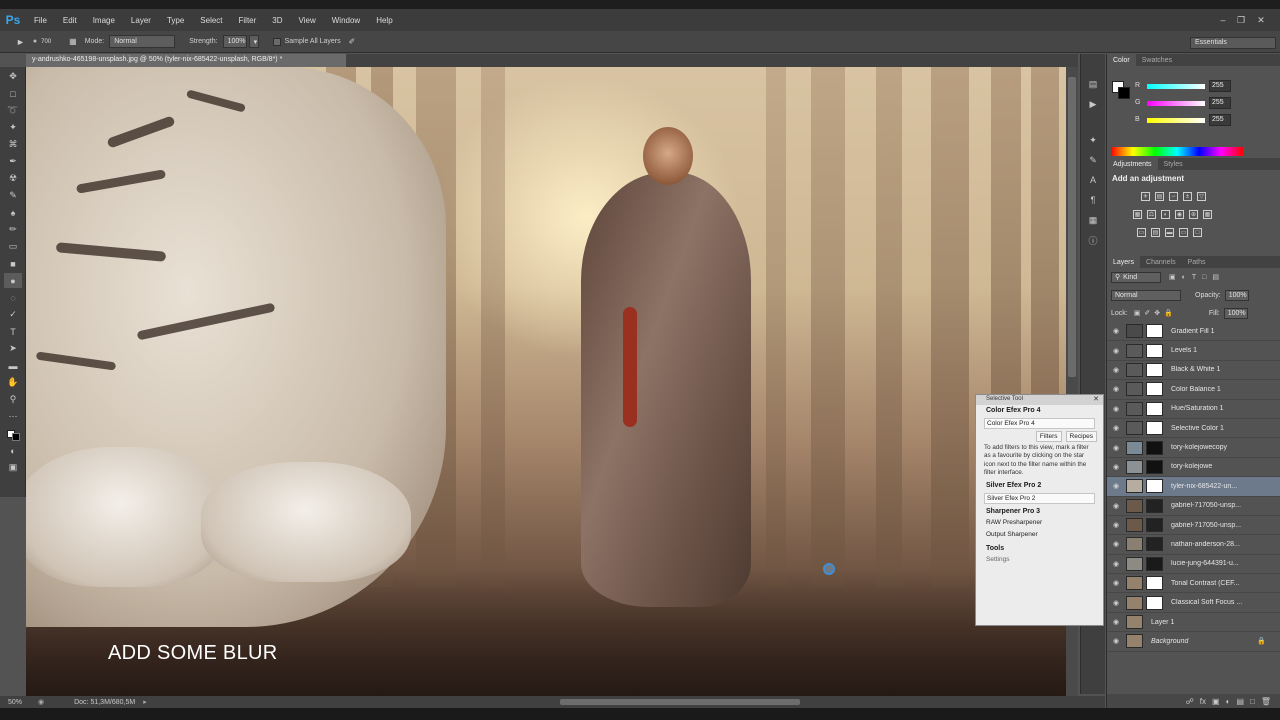 This screenshot has height=720, width=1280. I want to click on menu-edit: Edit, so click(70, 20).